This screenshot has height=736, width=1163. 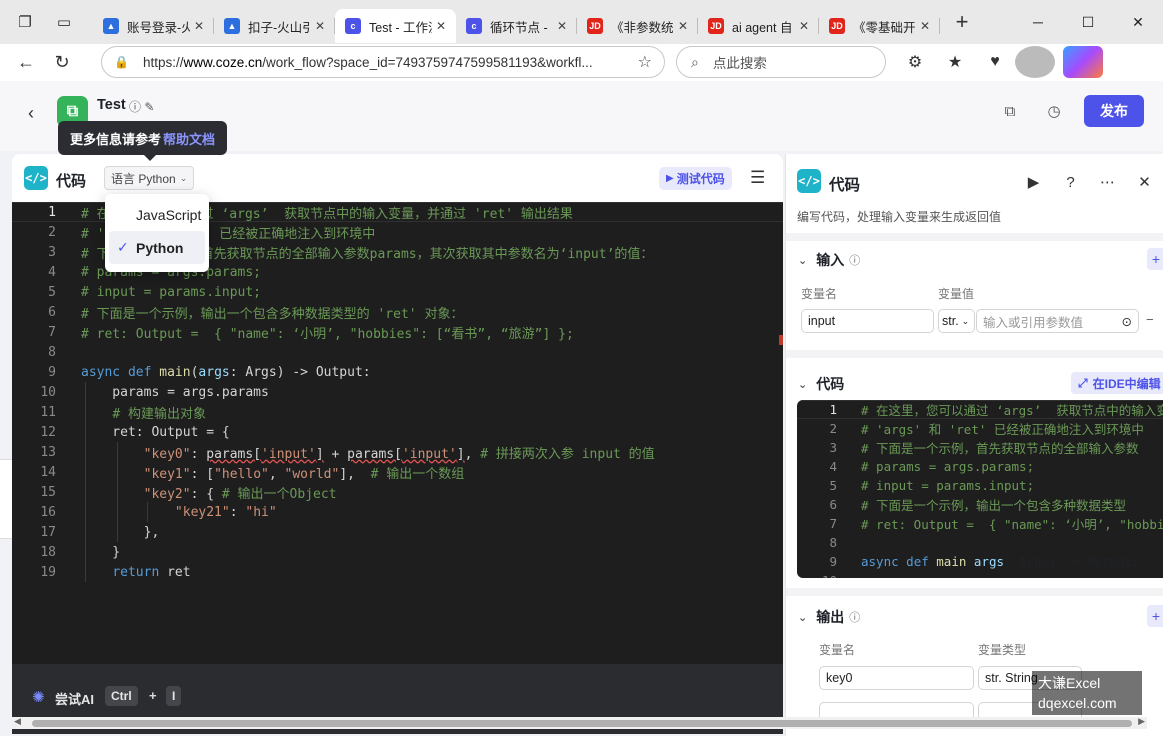 What do you see at coordinates (645, 62) in the screenshot?
I see `favorite-star-icon: ☆` at bounding box center [645, 62].